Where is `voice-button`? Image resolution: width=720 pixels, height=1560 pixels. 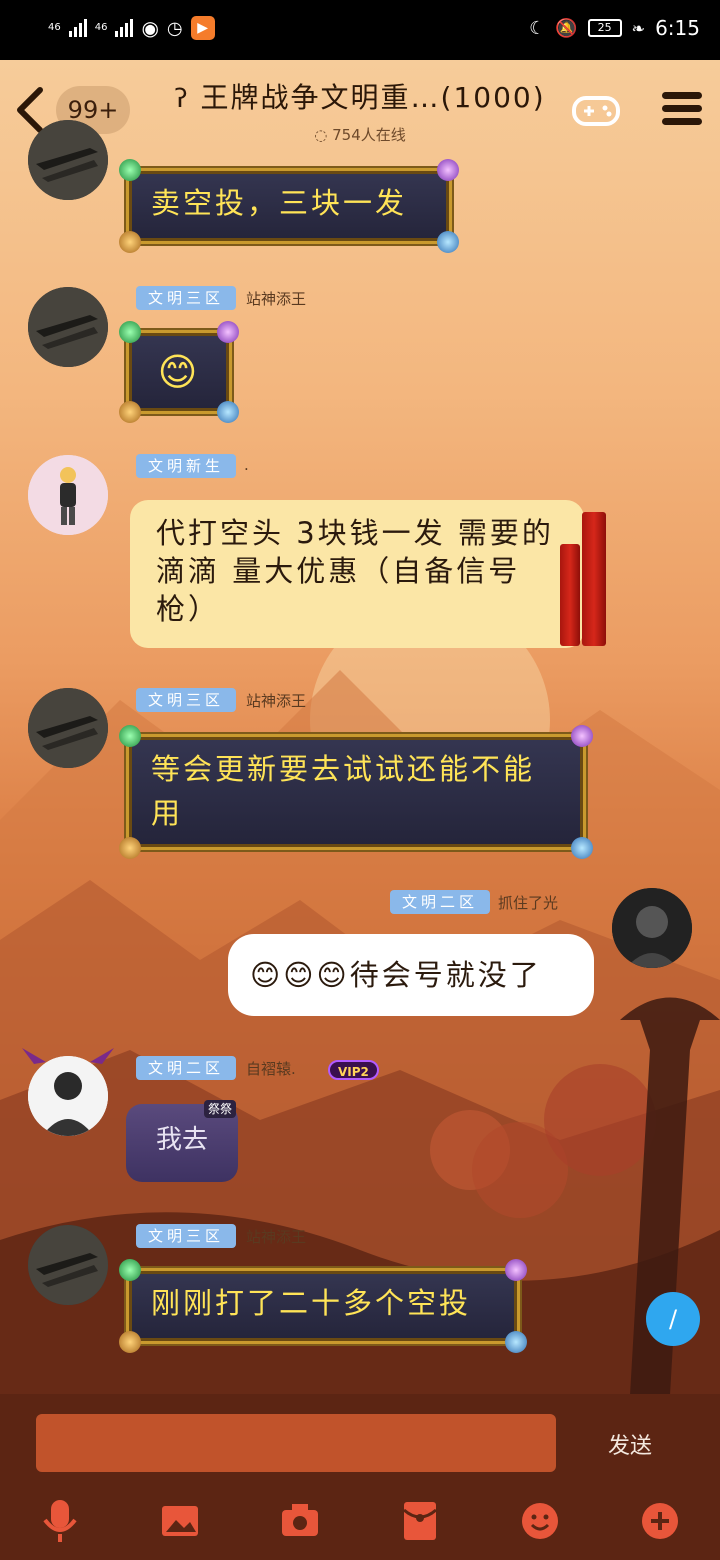 voice-button is located at coordinates (60, 1521).